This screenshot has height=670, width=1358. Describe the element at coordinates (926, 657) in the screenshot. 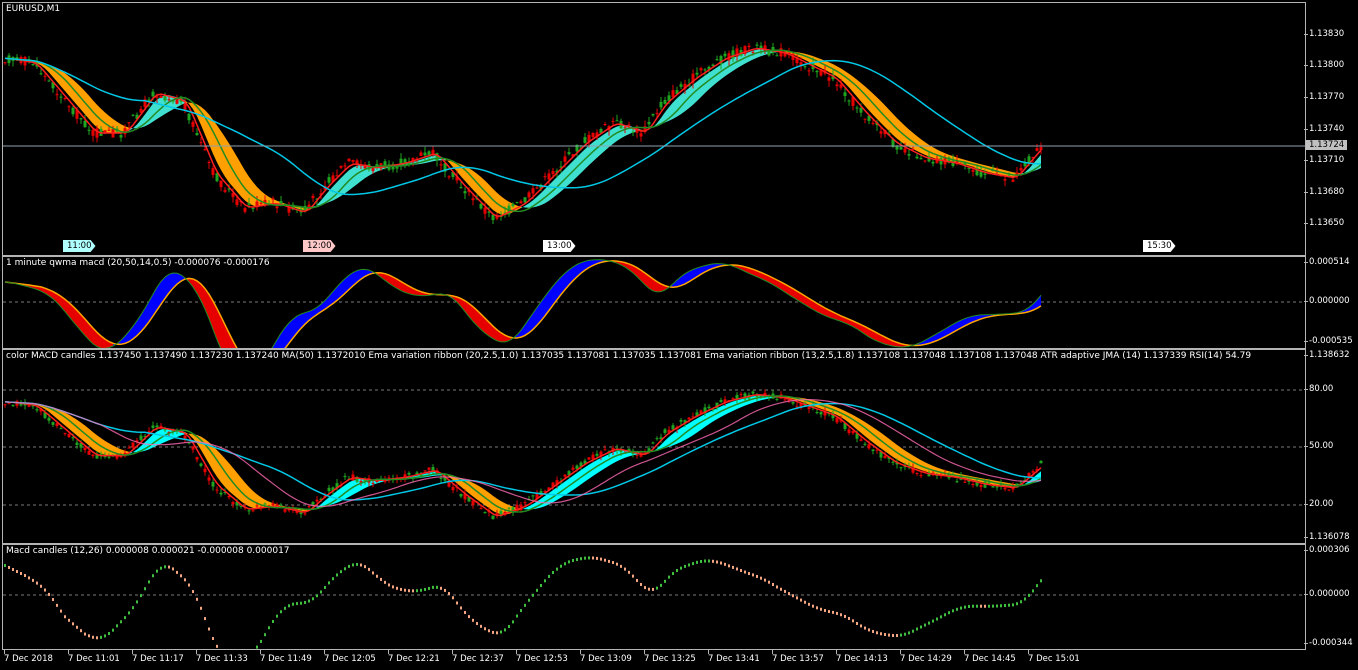

I see `time-axis-label: 7 Dec 14:29` at that location.